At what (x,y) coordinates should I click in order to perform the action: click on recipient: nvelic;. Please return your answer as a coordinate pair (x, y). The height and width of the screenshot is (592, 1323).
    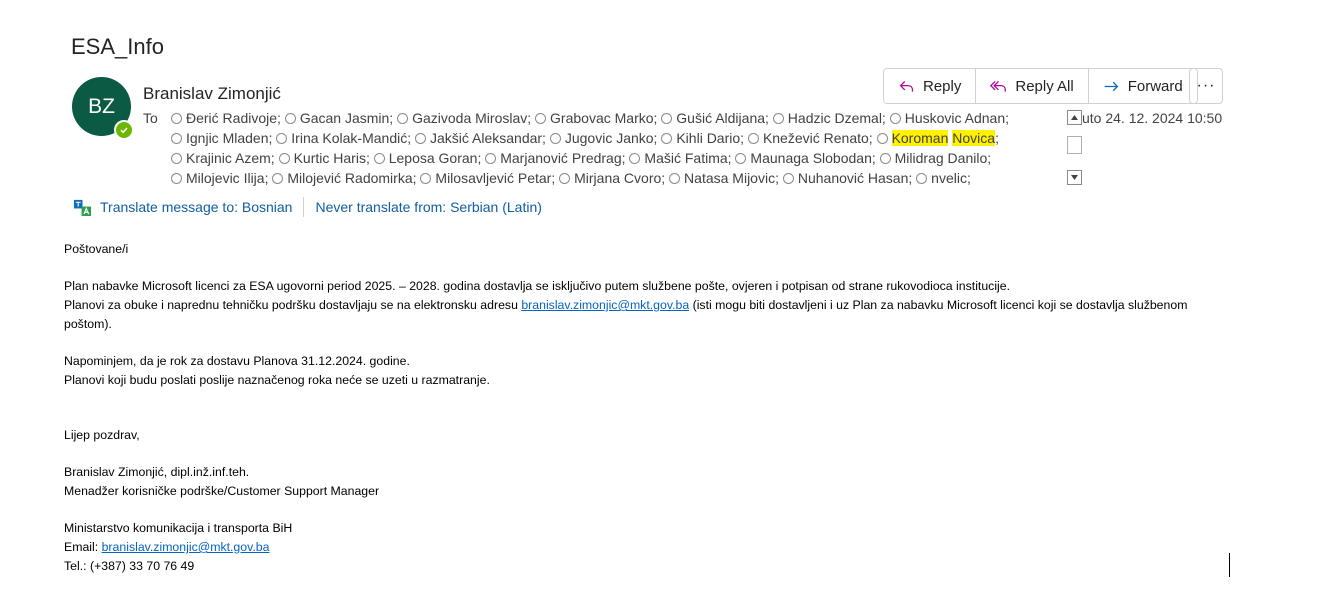
    Looking at the image, I should click on (943, 178).